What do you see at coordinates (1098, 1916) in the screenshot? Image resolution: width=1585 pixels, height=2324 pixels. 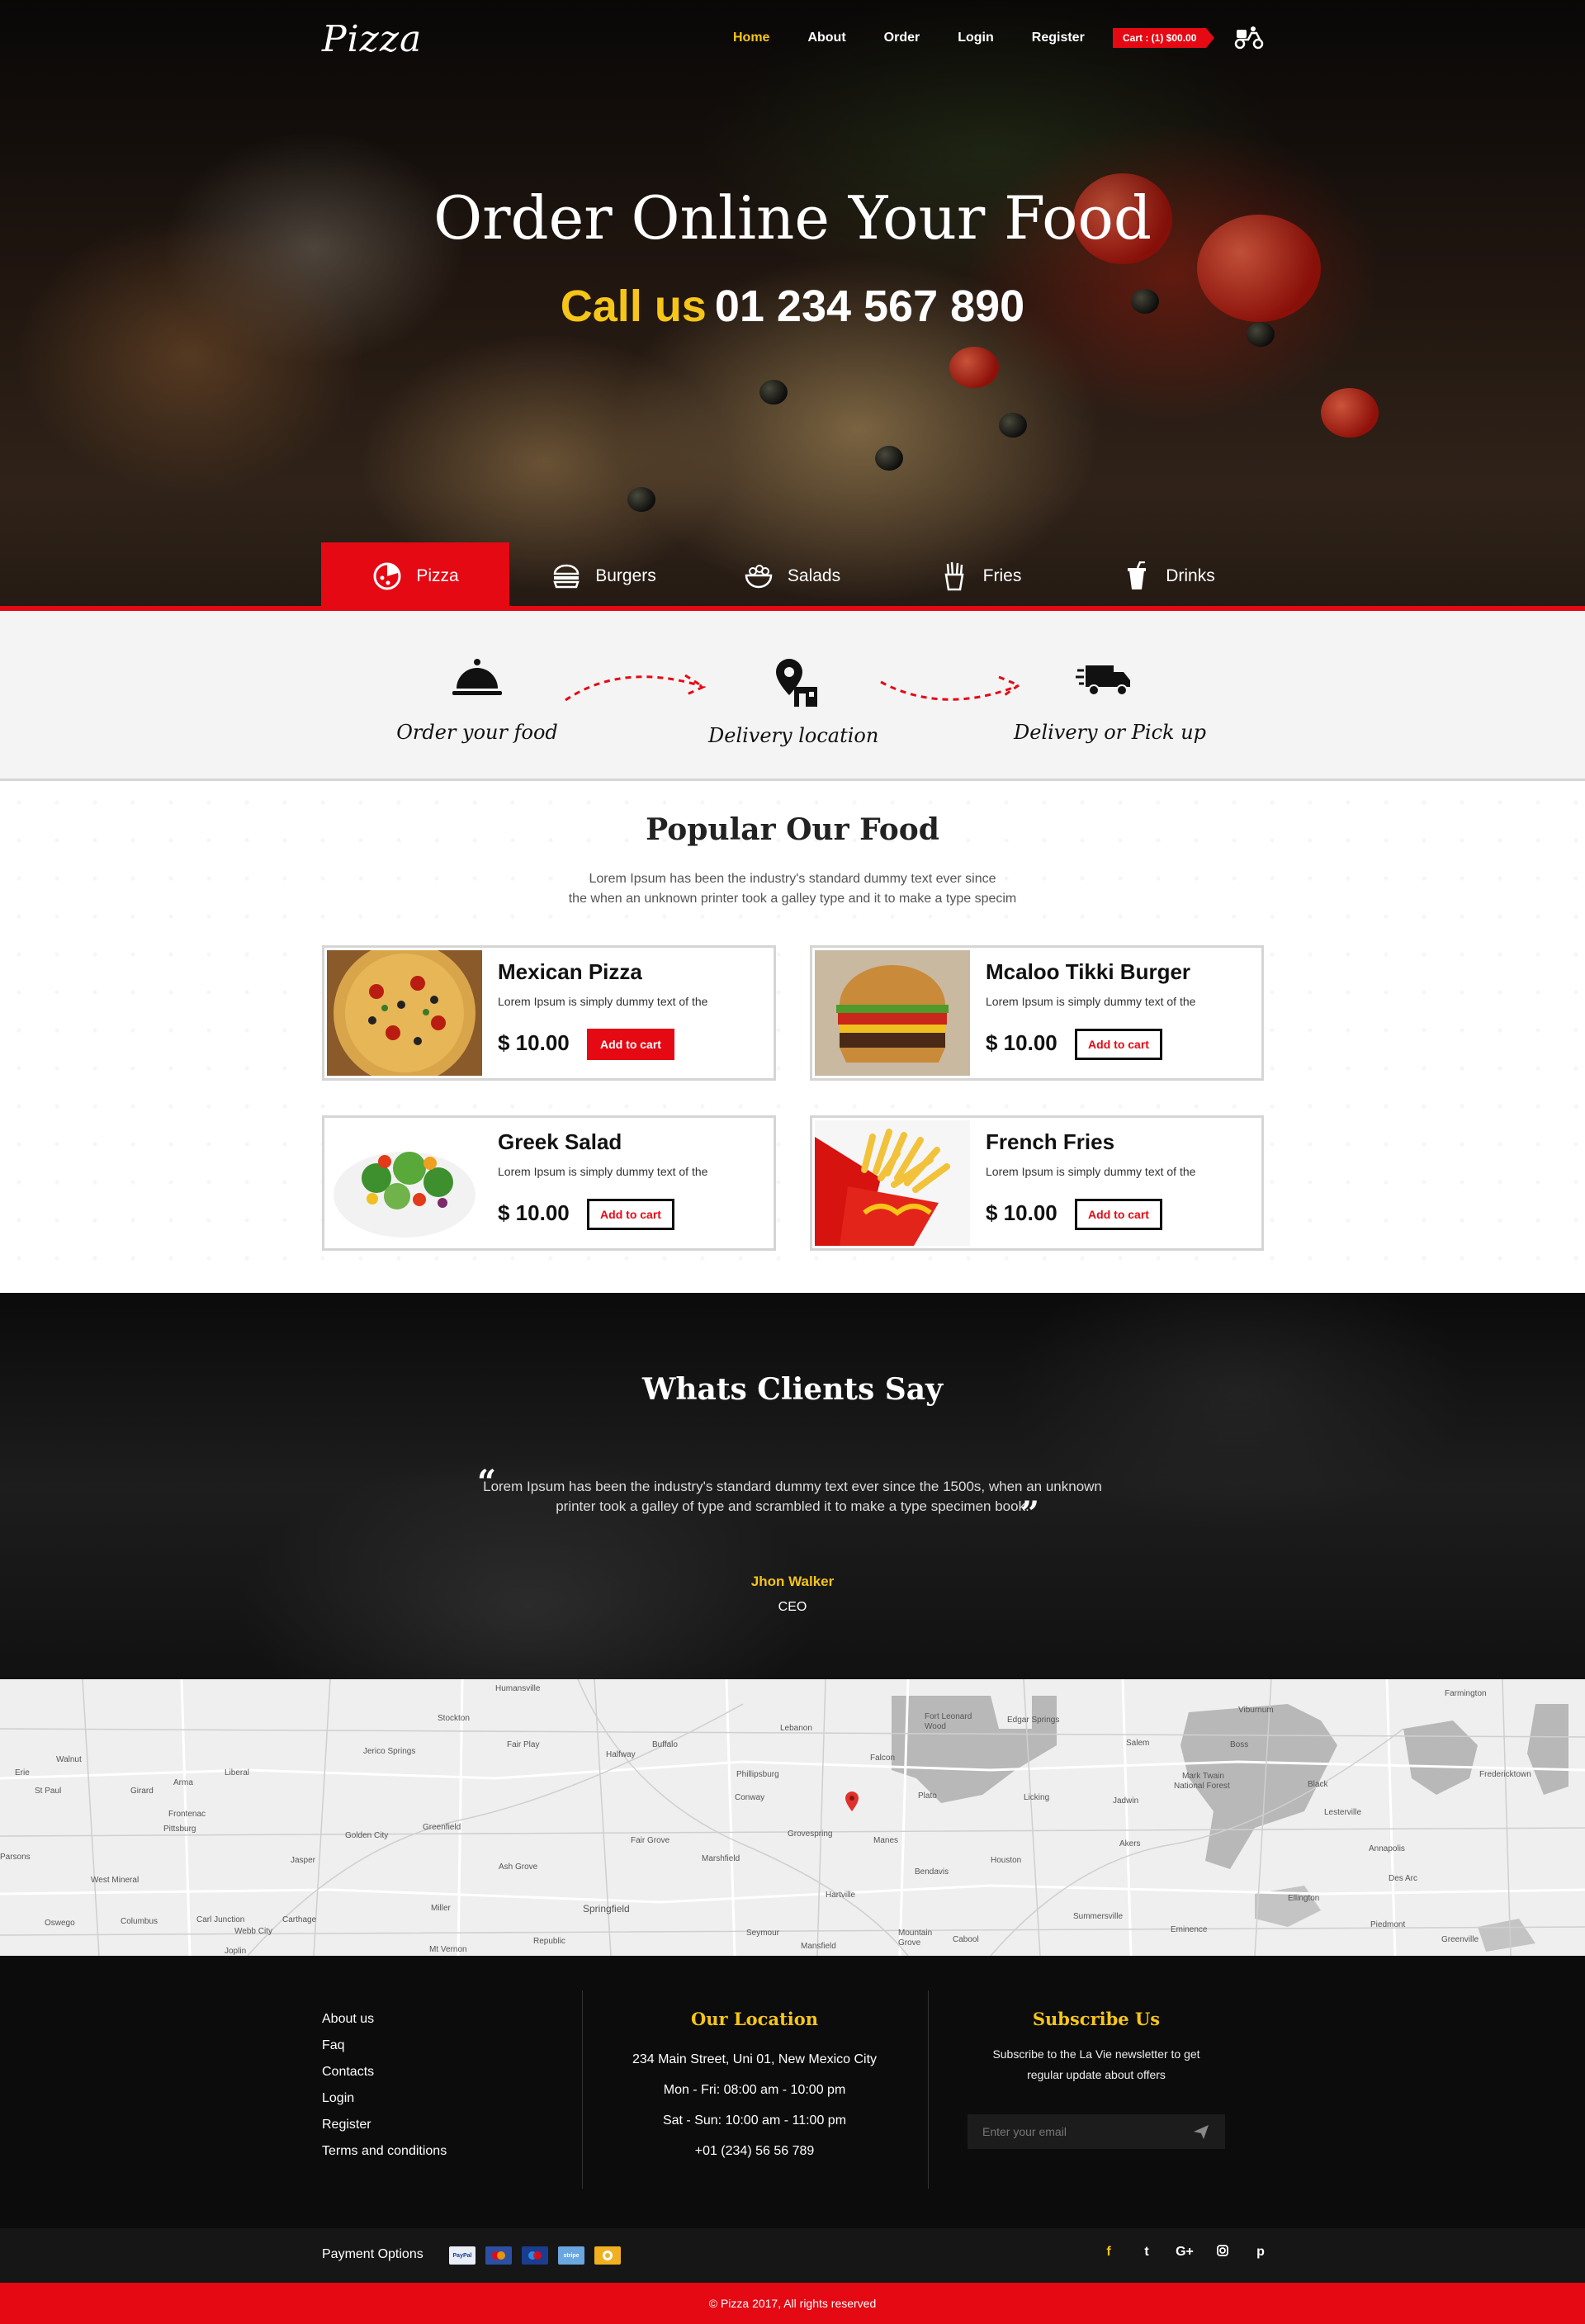 I see `svg-text: Summersville` at bounding box center [1098, 1916].